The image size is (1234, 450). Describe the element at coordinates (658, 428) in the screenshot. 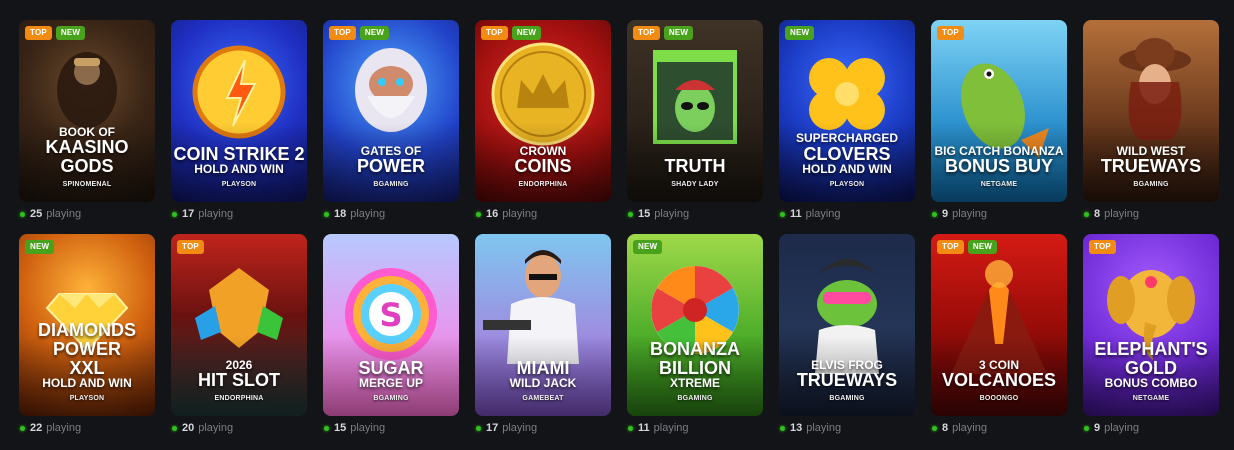

I see `players-online: 11 playing` at that location.